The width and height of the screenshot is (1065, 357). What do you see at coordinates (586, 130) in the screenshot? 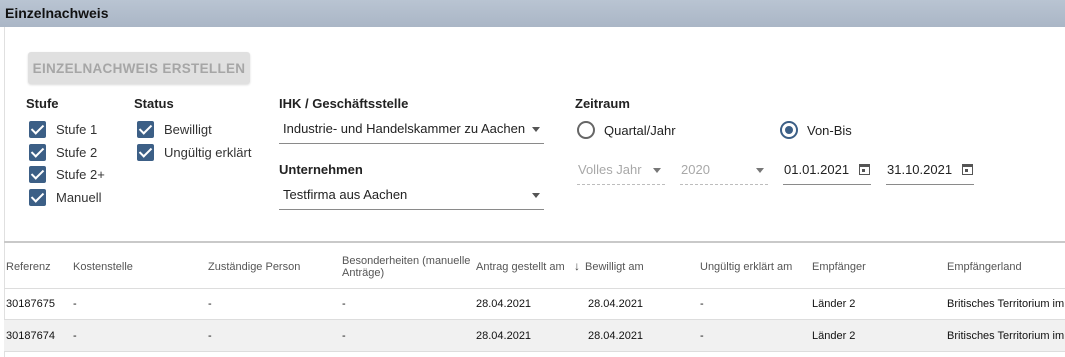
I see `radio-unchecked-icon` at bounding box center [586, 130].